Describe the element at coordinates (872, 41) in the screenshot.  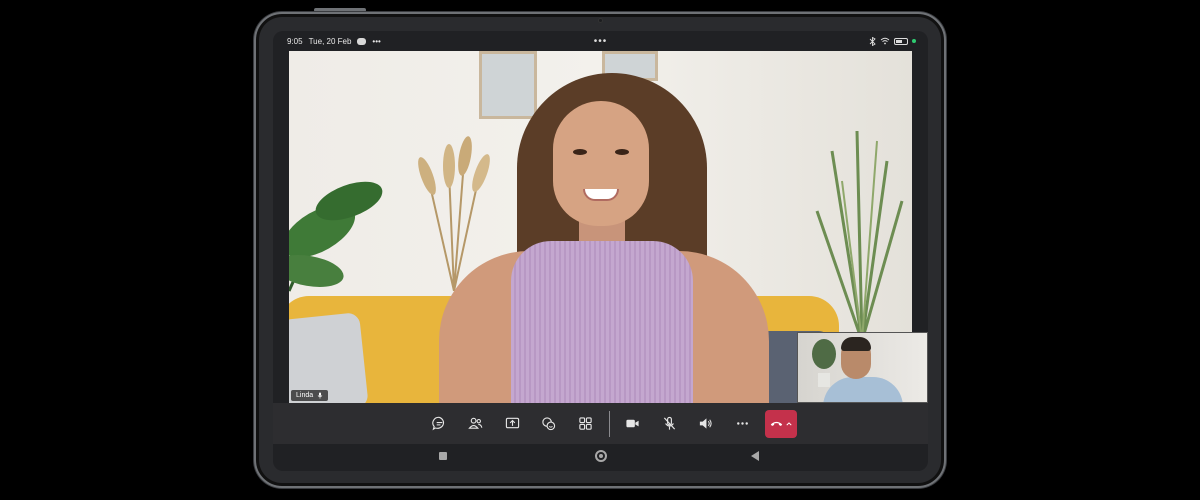
I see `bluetooth-icon` at that location.